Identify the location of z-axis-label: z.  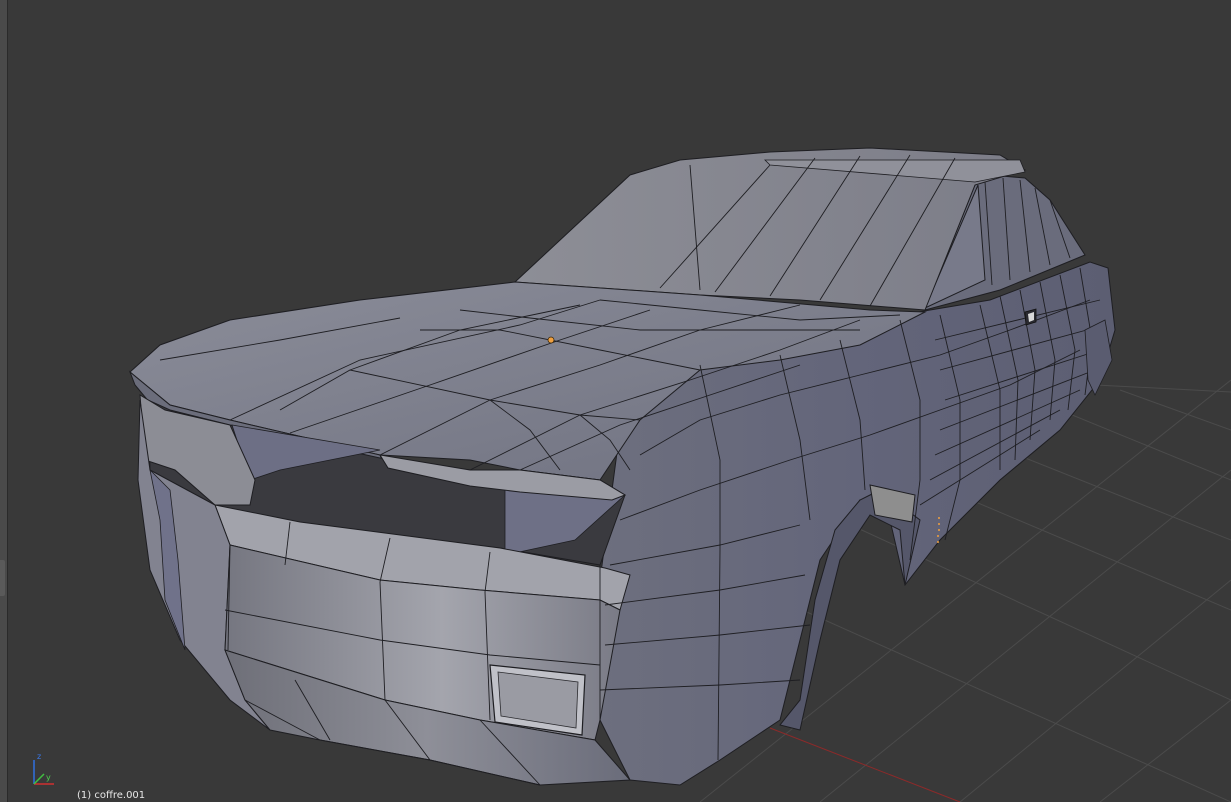
(39, 756).